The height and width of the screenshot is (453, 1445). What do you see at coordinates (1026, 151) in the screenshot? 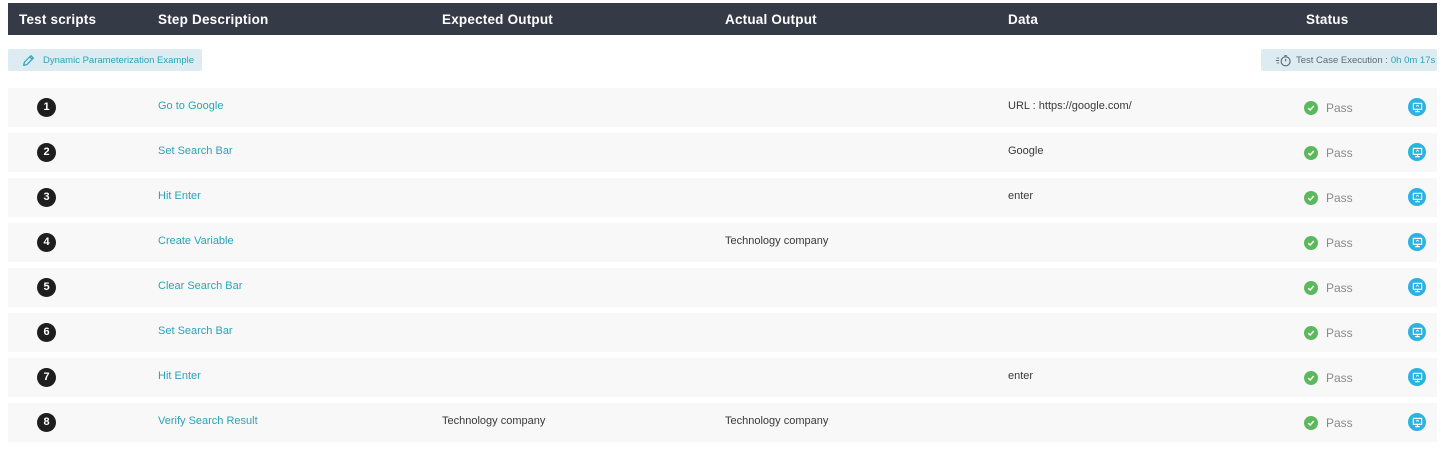
I see `data-cell: Google` at bounding box center [1026, 151].